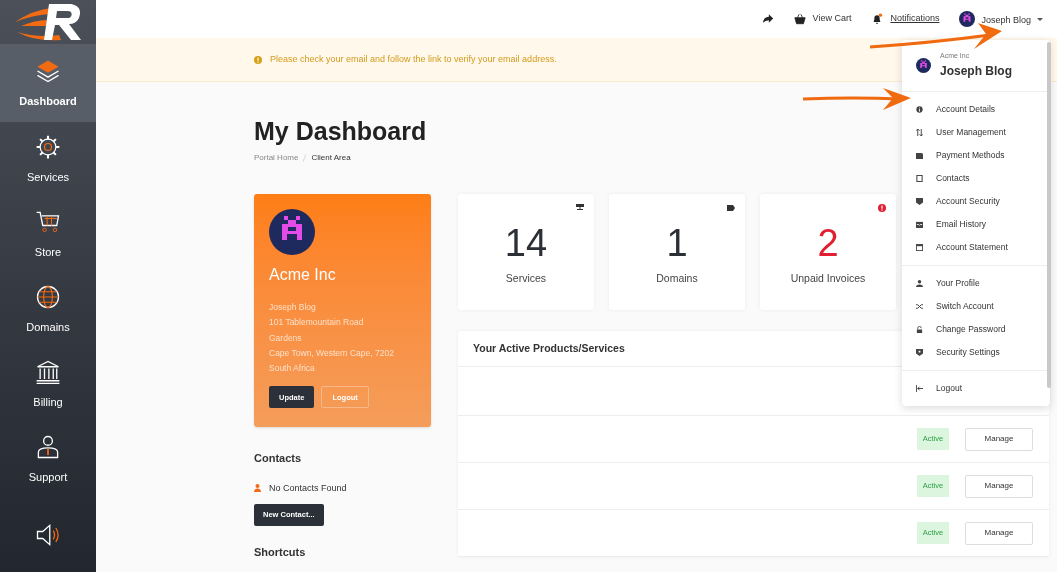  What do you see at coordinates (919, 247) in the screenshot?
I see `window-icon` at bounding box center [919, 247].